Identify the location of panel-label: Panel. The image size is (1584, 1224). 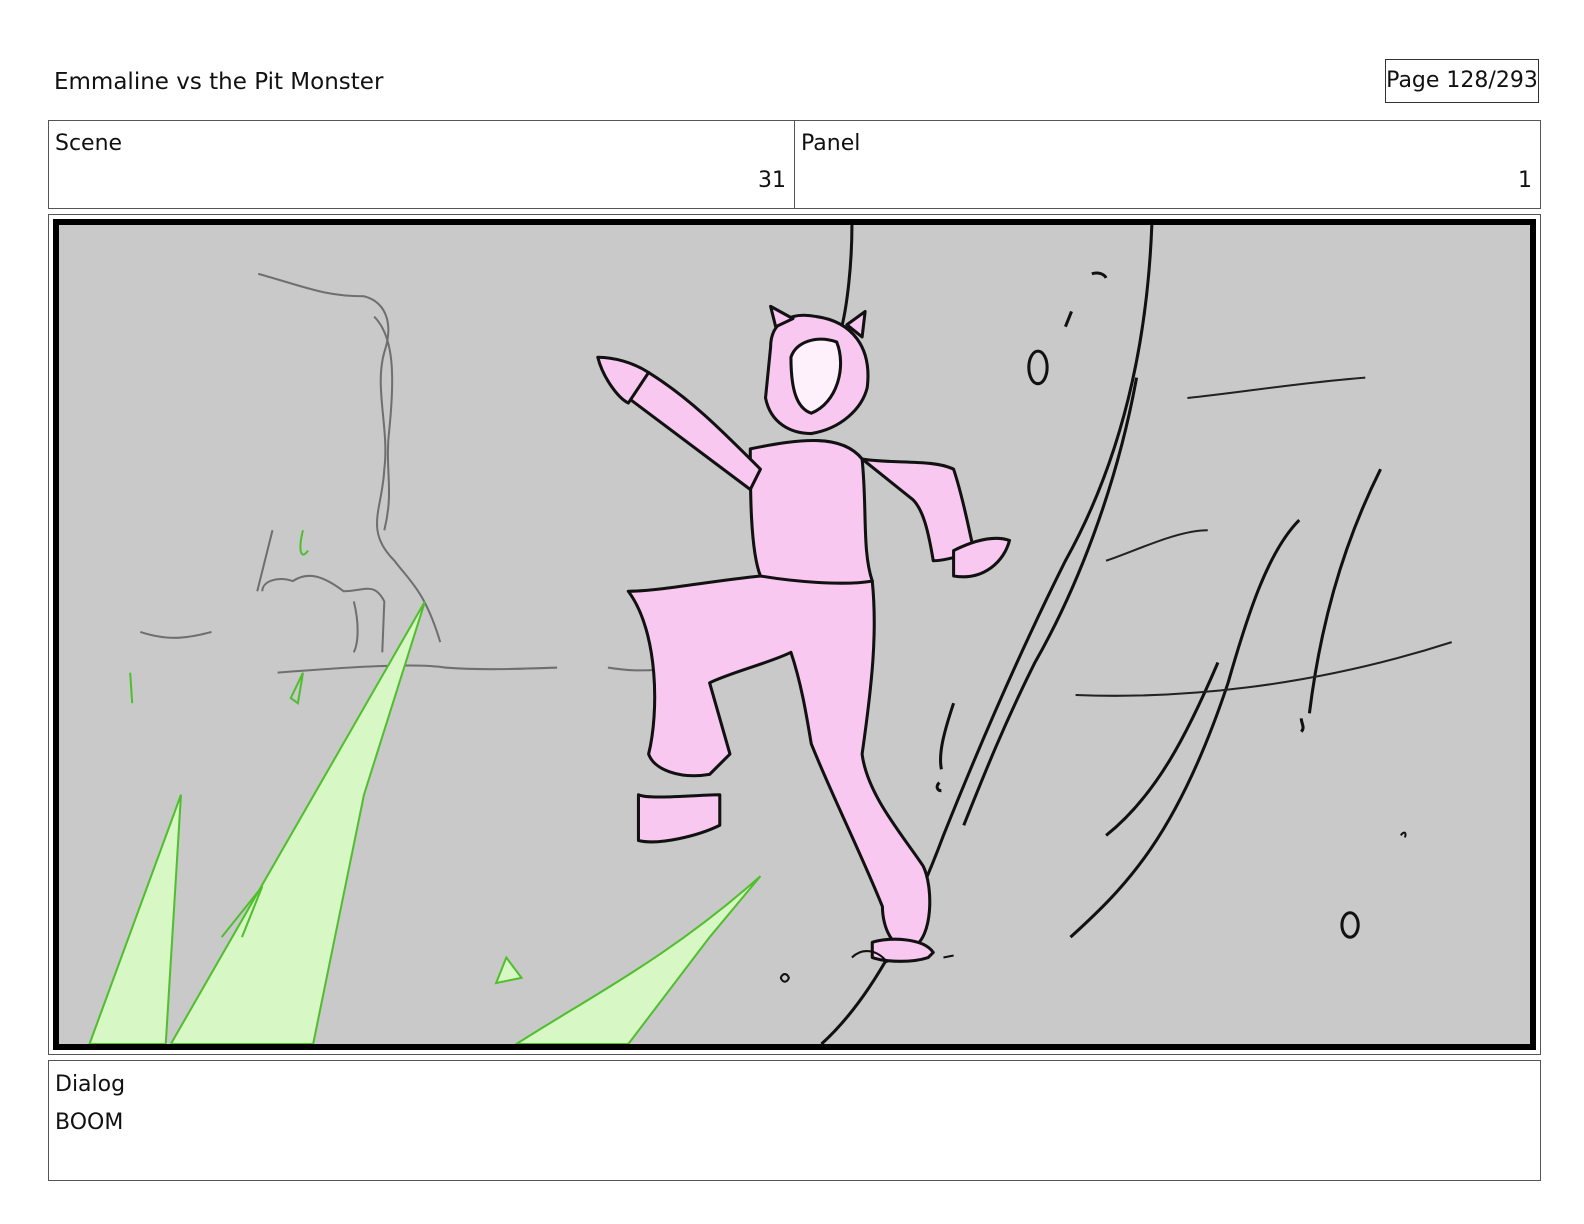
(831, 143).